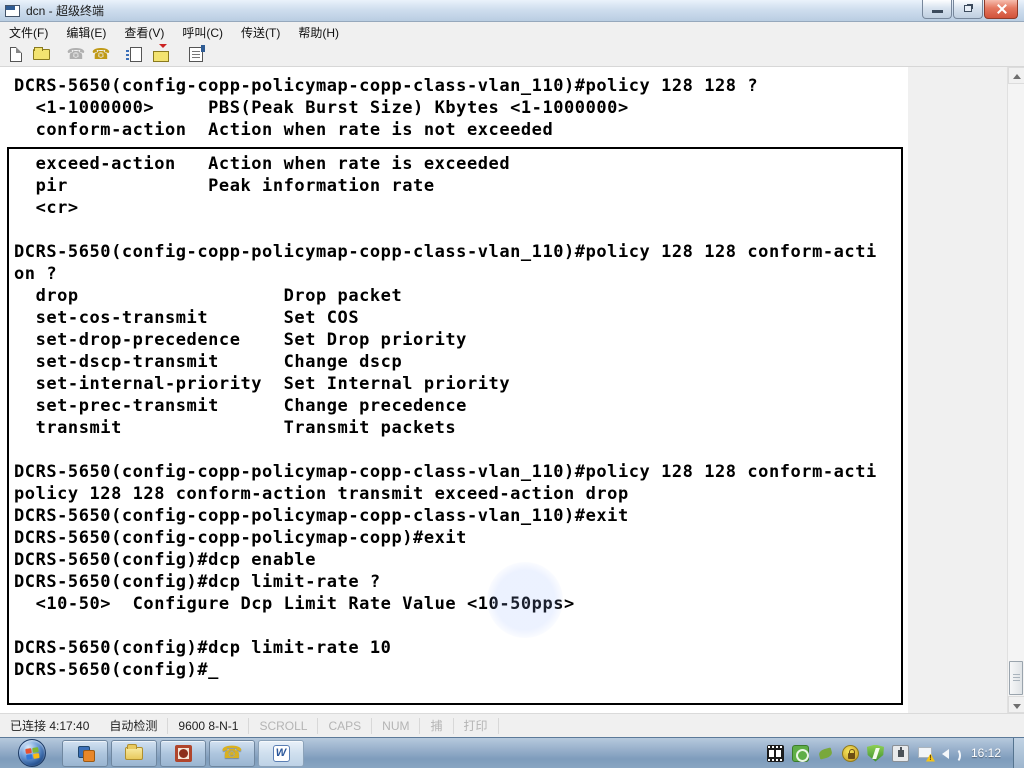 This screenshot has height=768, width=1024. What do you see at coordinates (850, 753) in the screenshot?
I see `security-lock-icon` at bounding box center [850, 753].